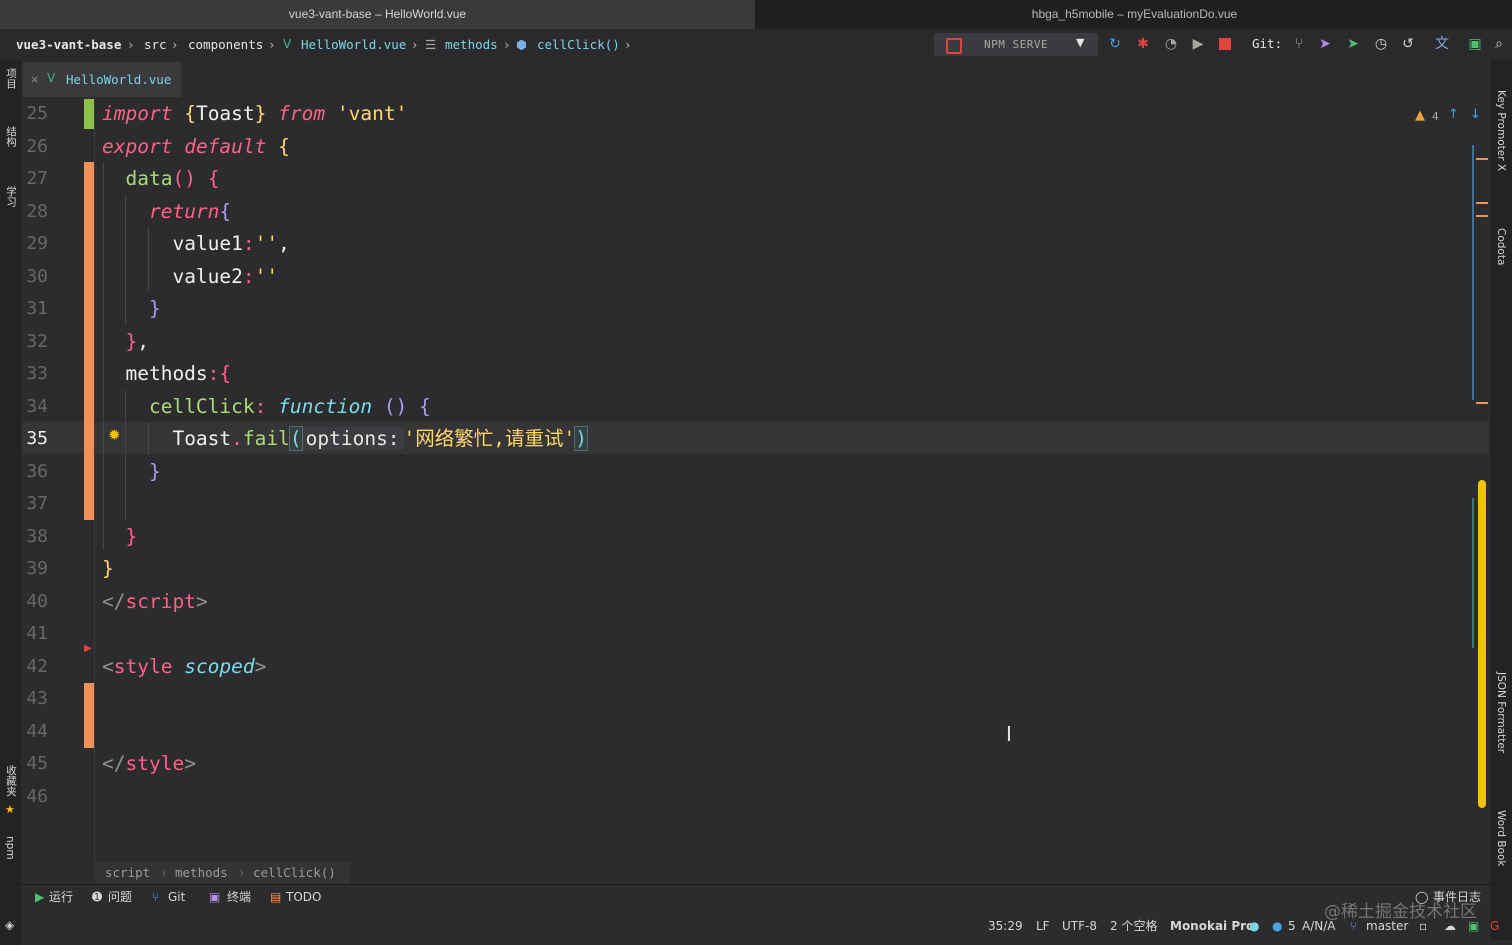 The image size is (1512, 945). I want to click on rerun-icon: ↻, so click(1115, 44).